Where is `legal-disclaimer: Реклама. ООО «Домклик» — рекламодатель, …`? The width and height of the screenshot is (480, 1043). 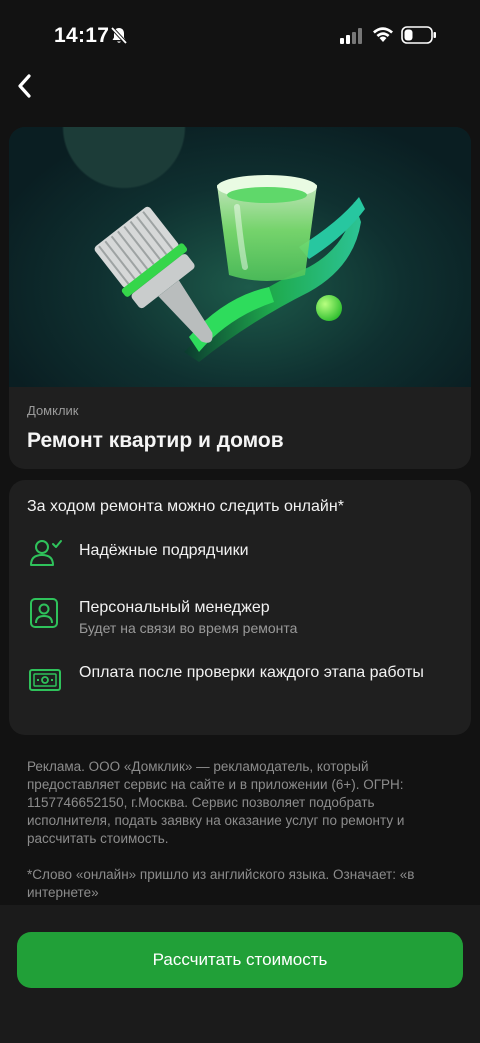
legal-disclaimer: Реклама. ООО «Домклик» — рекламодатель, … is located at coordinates (242, 830).